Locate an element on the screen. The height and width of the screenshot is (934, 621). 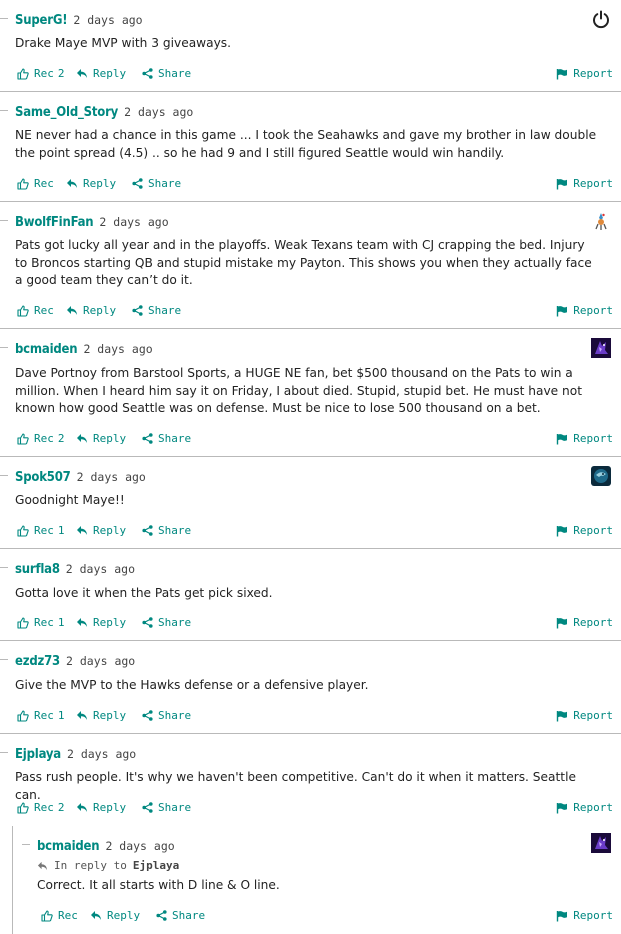
in-reply-to-author: Ejplaya is located at coordinates (156, 865).